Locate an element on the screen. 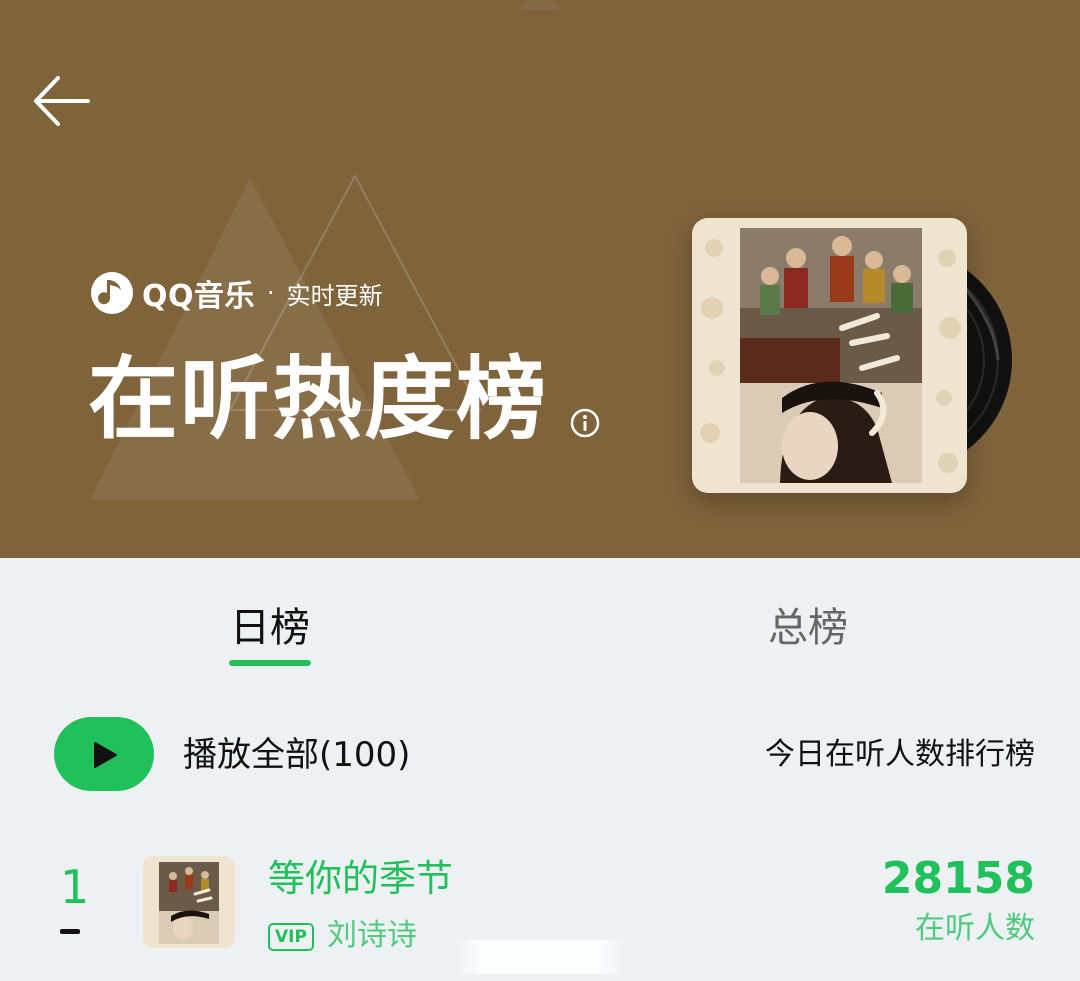 The height and width of the screenshot is (981, 1080). listener-count: 28158 is located at coordinates (958, 878).